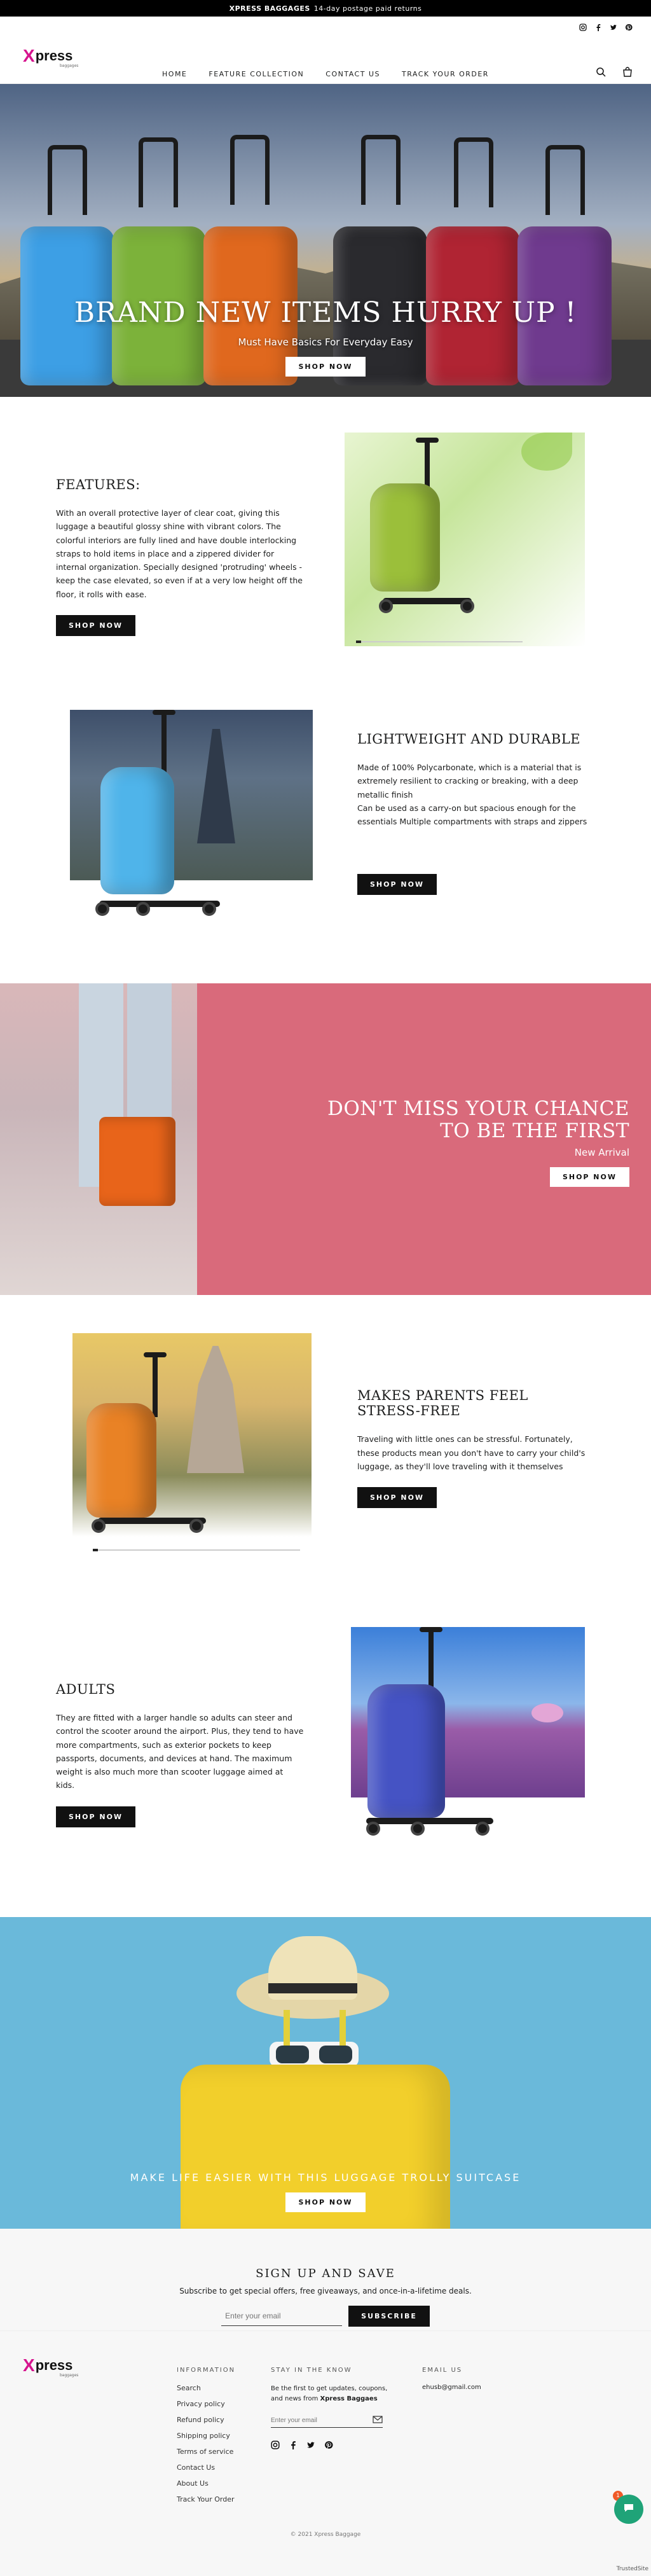 Image resolution: width=651 pixels, height=2576 pixels. Describe the element at coordinates (452, 2379) in the screenshot. I see `footer-email-us: EMAIL US ehusb@gmail.com` at that location.